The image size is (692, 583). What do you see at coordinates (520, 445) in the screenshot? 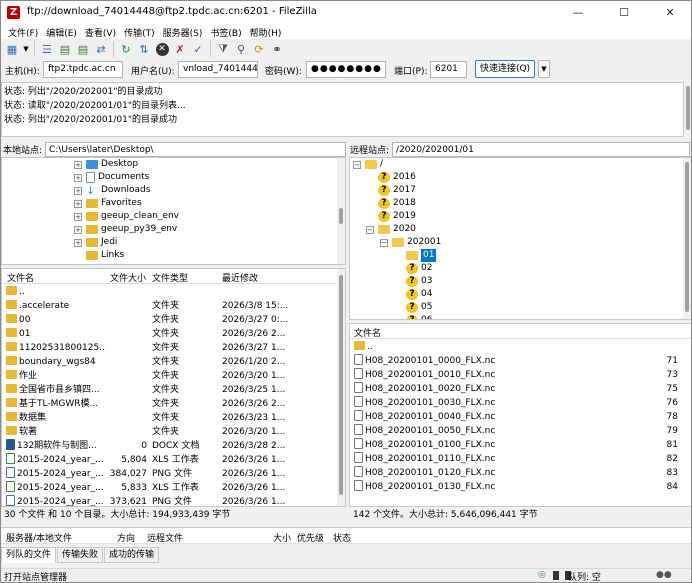
I see `remote-file-row: H08_20200101_0100_FLX.nc 81` at bounding box center [520, 445].